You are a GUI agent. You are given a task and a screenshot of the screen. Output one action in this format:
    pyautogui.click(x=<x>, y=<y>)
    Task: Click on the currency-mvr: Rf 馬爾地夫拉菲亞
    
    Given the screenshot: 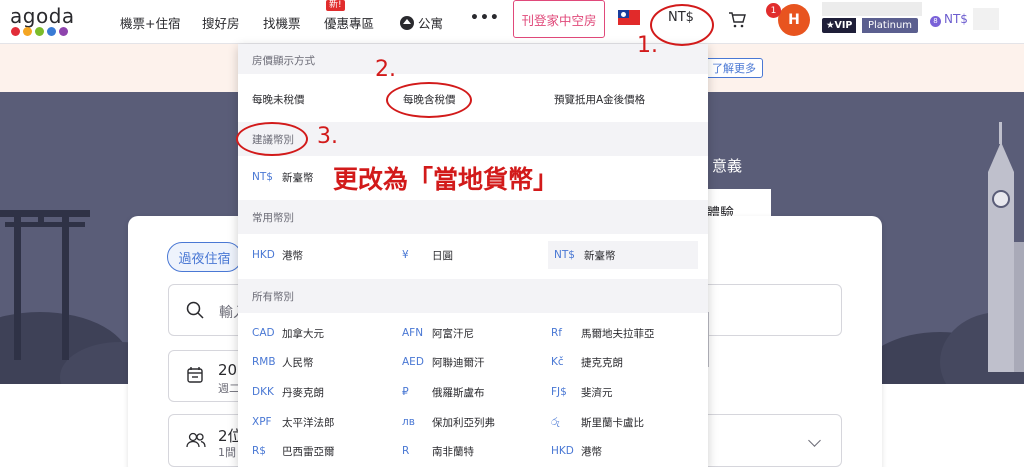 What is the action you would take?
    pyautogui.click(x=603, y=333)
    